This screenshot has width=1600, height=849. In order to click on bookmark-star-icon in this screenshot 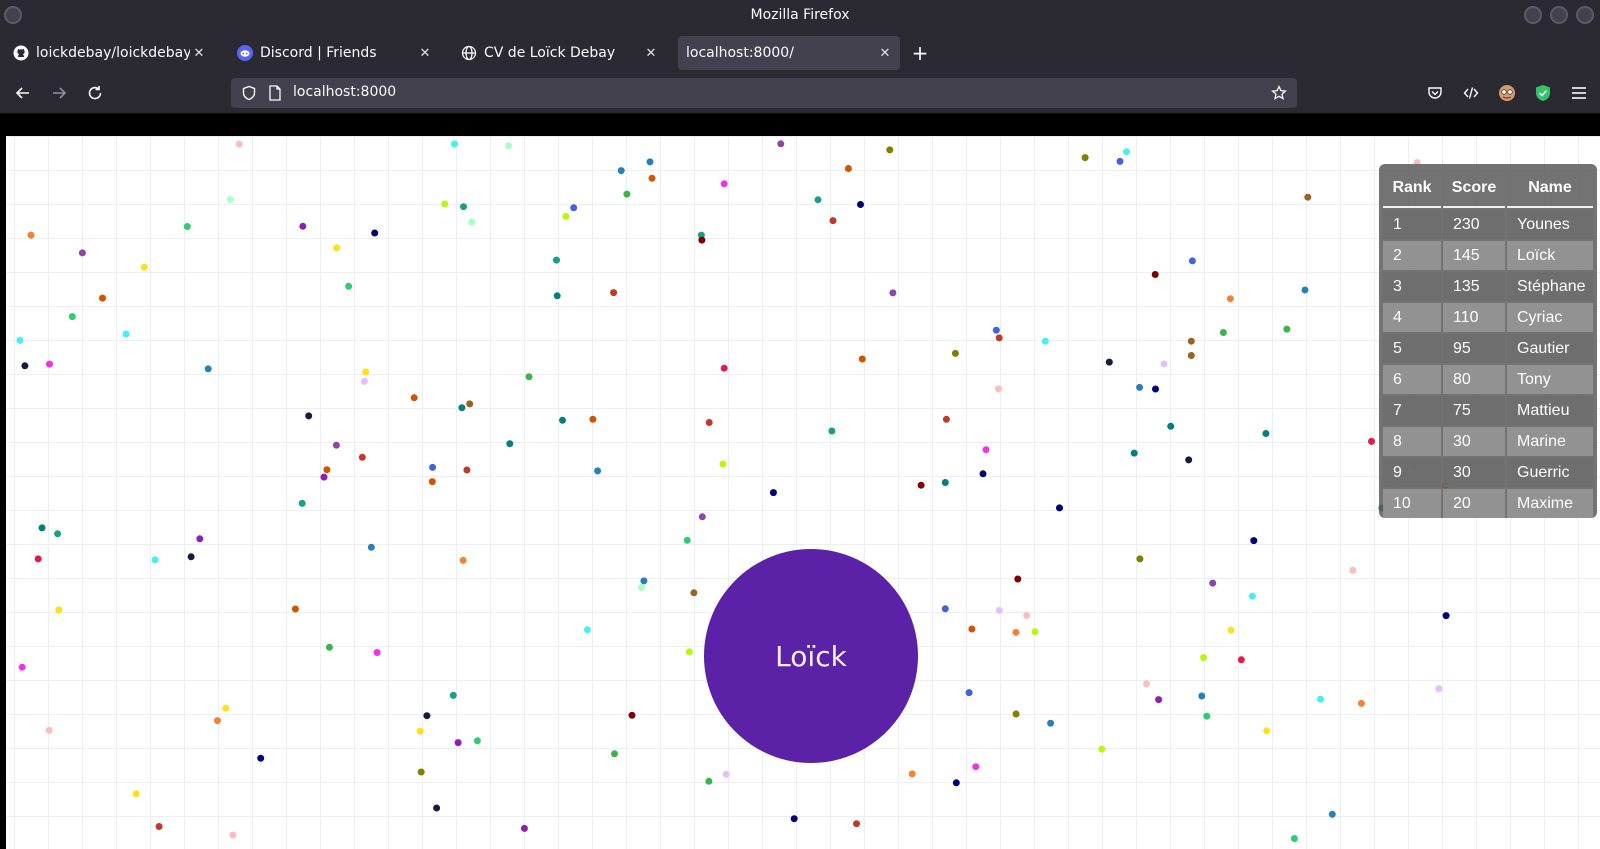, I will do `click(1279, 93)`.